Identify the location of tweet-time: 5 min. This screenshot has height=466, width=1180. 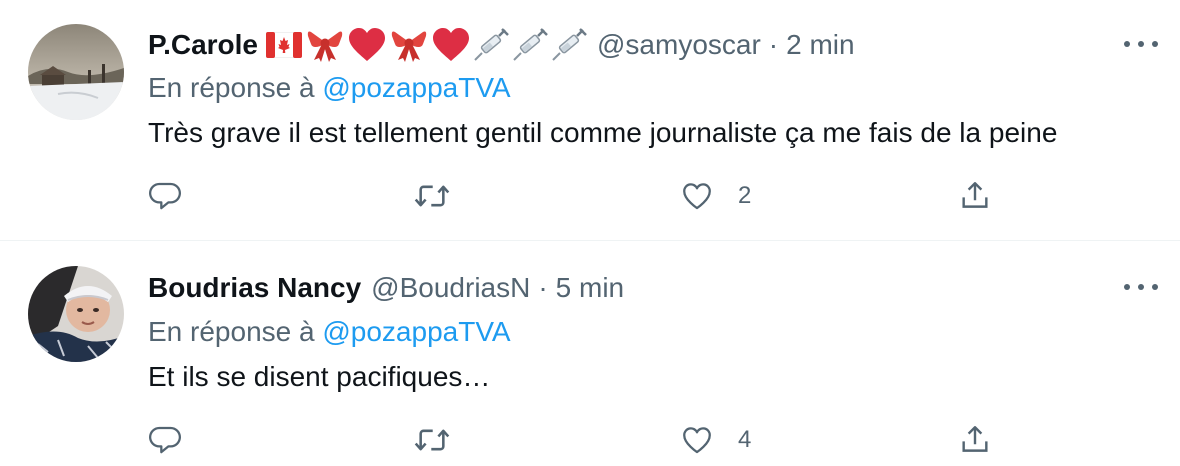
(590, 288).